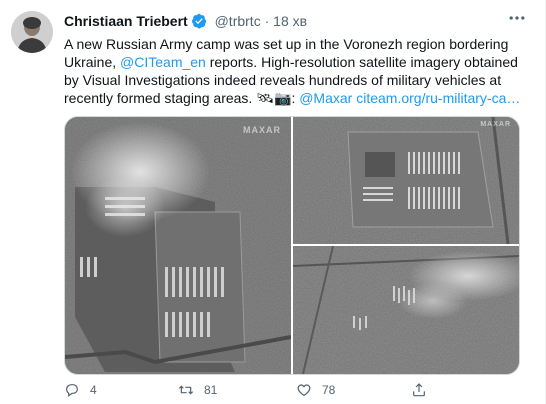 The width and height of the screenshot is (546, 404). I want to click on like-count: 78, so click(329, 390).